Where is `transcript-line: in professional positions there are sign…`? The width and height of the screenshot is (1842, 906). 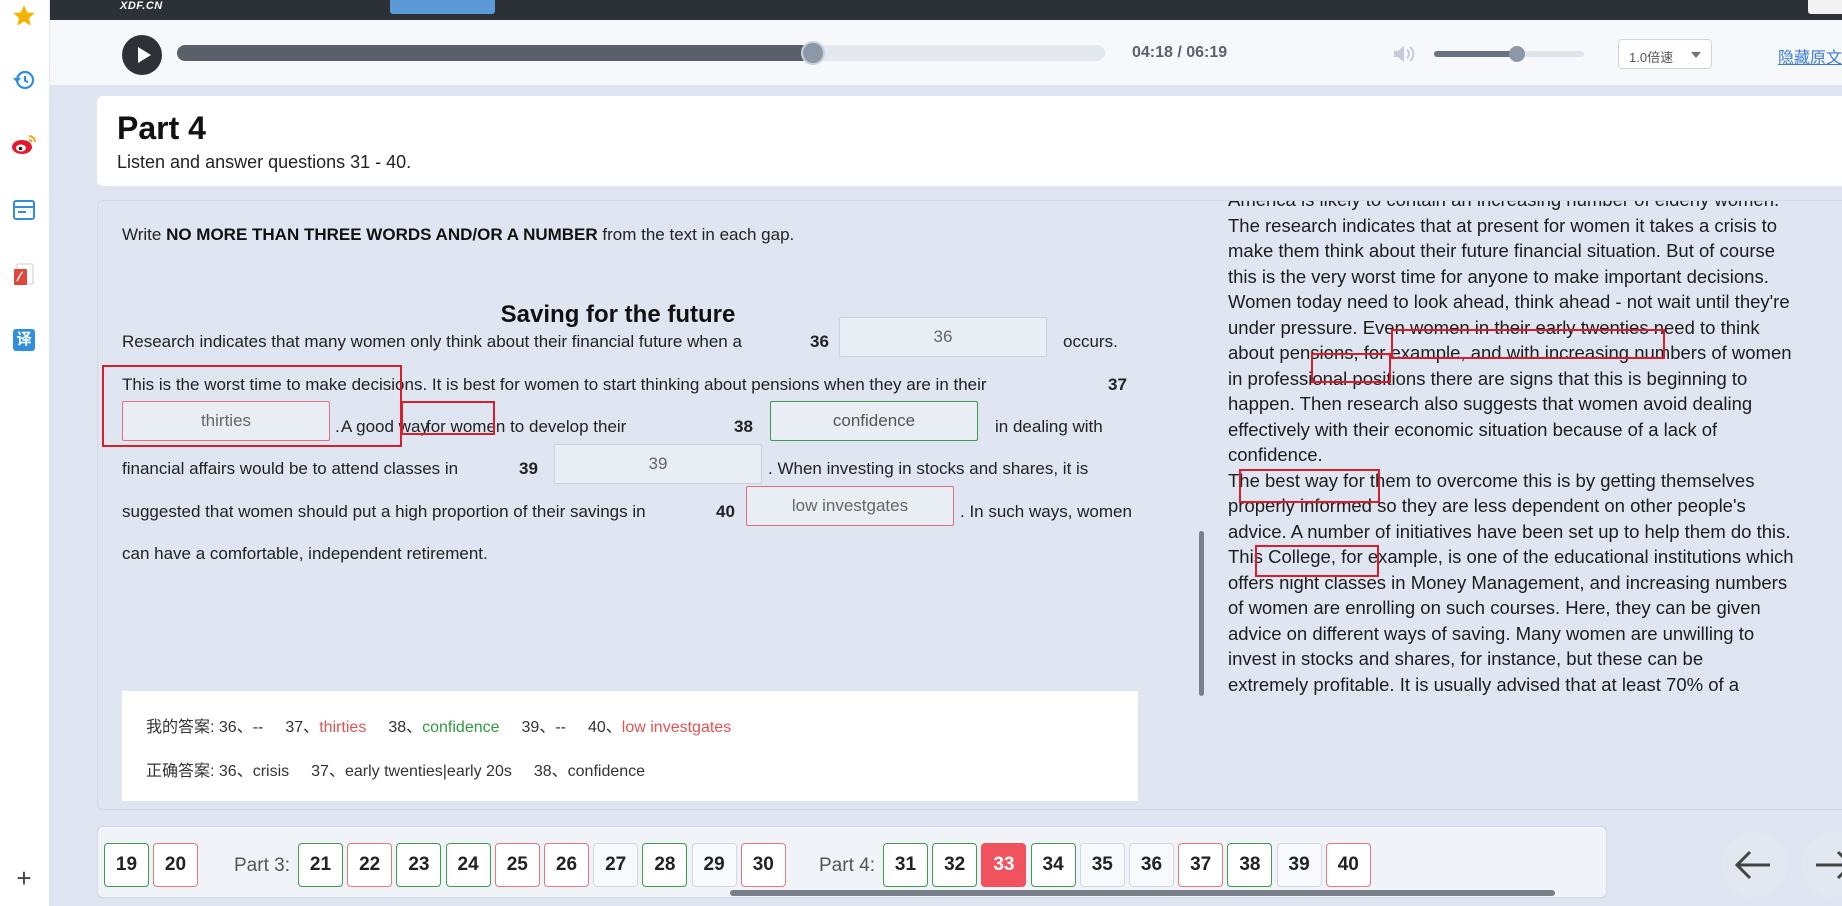 transcript-line: in professional positions there are sign… is located at coordinates (1488, 378).